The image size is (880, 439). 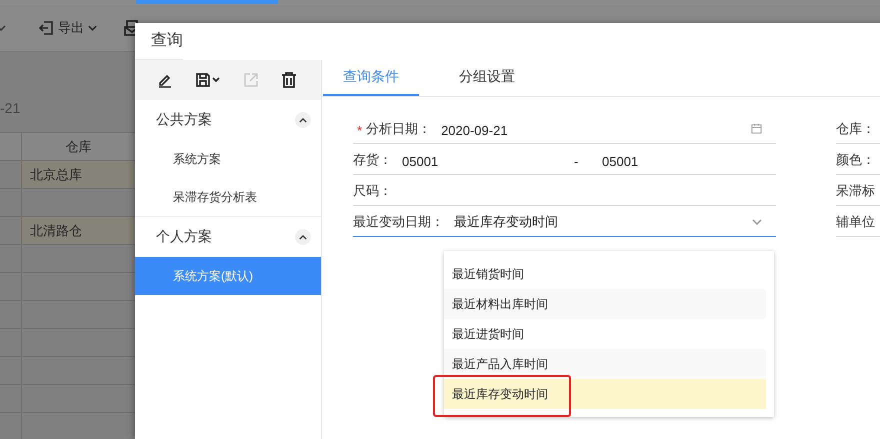 What do you see at coordinates (855, 129) in the screenshot?
I see `field-label: 仓库：` at bounding box center [855, 129].